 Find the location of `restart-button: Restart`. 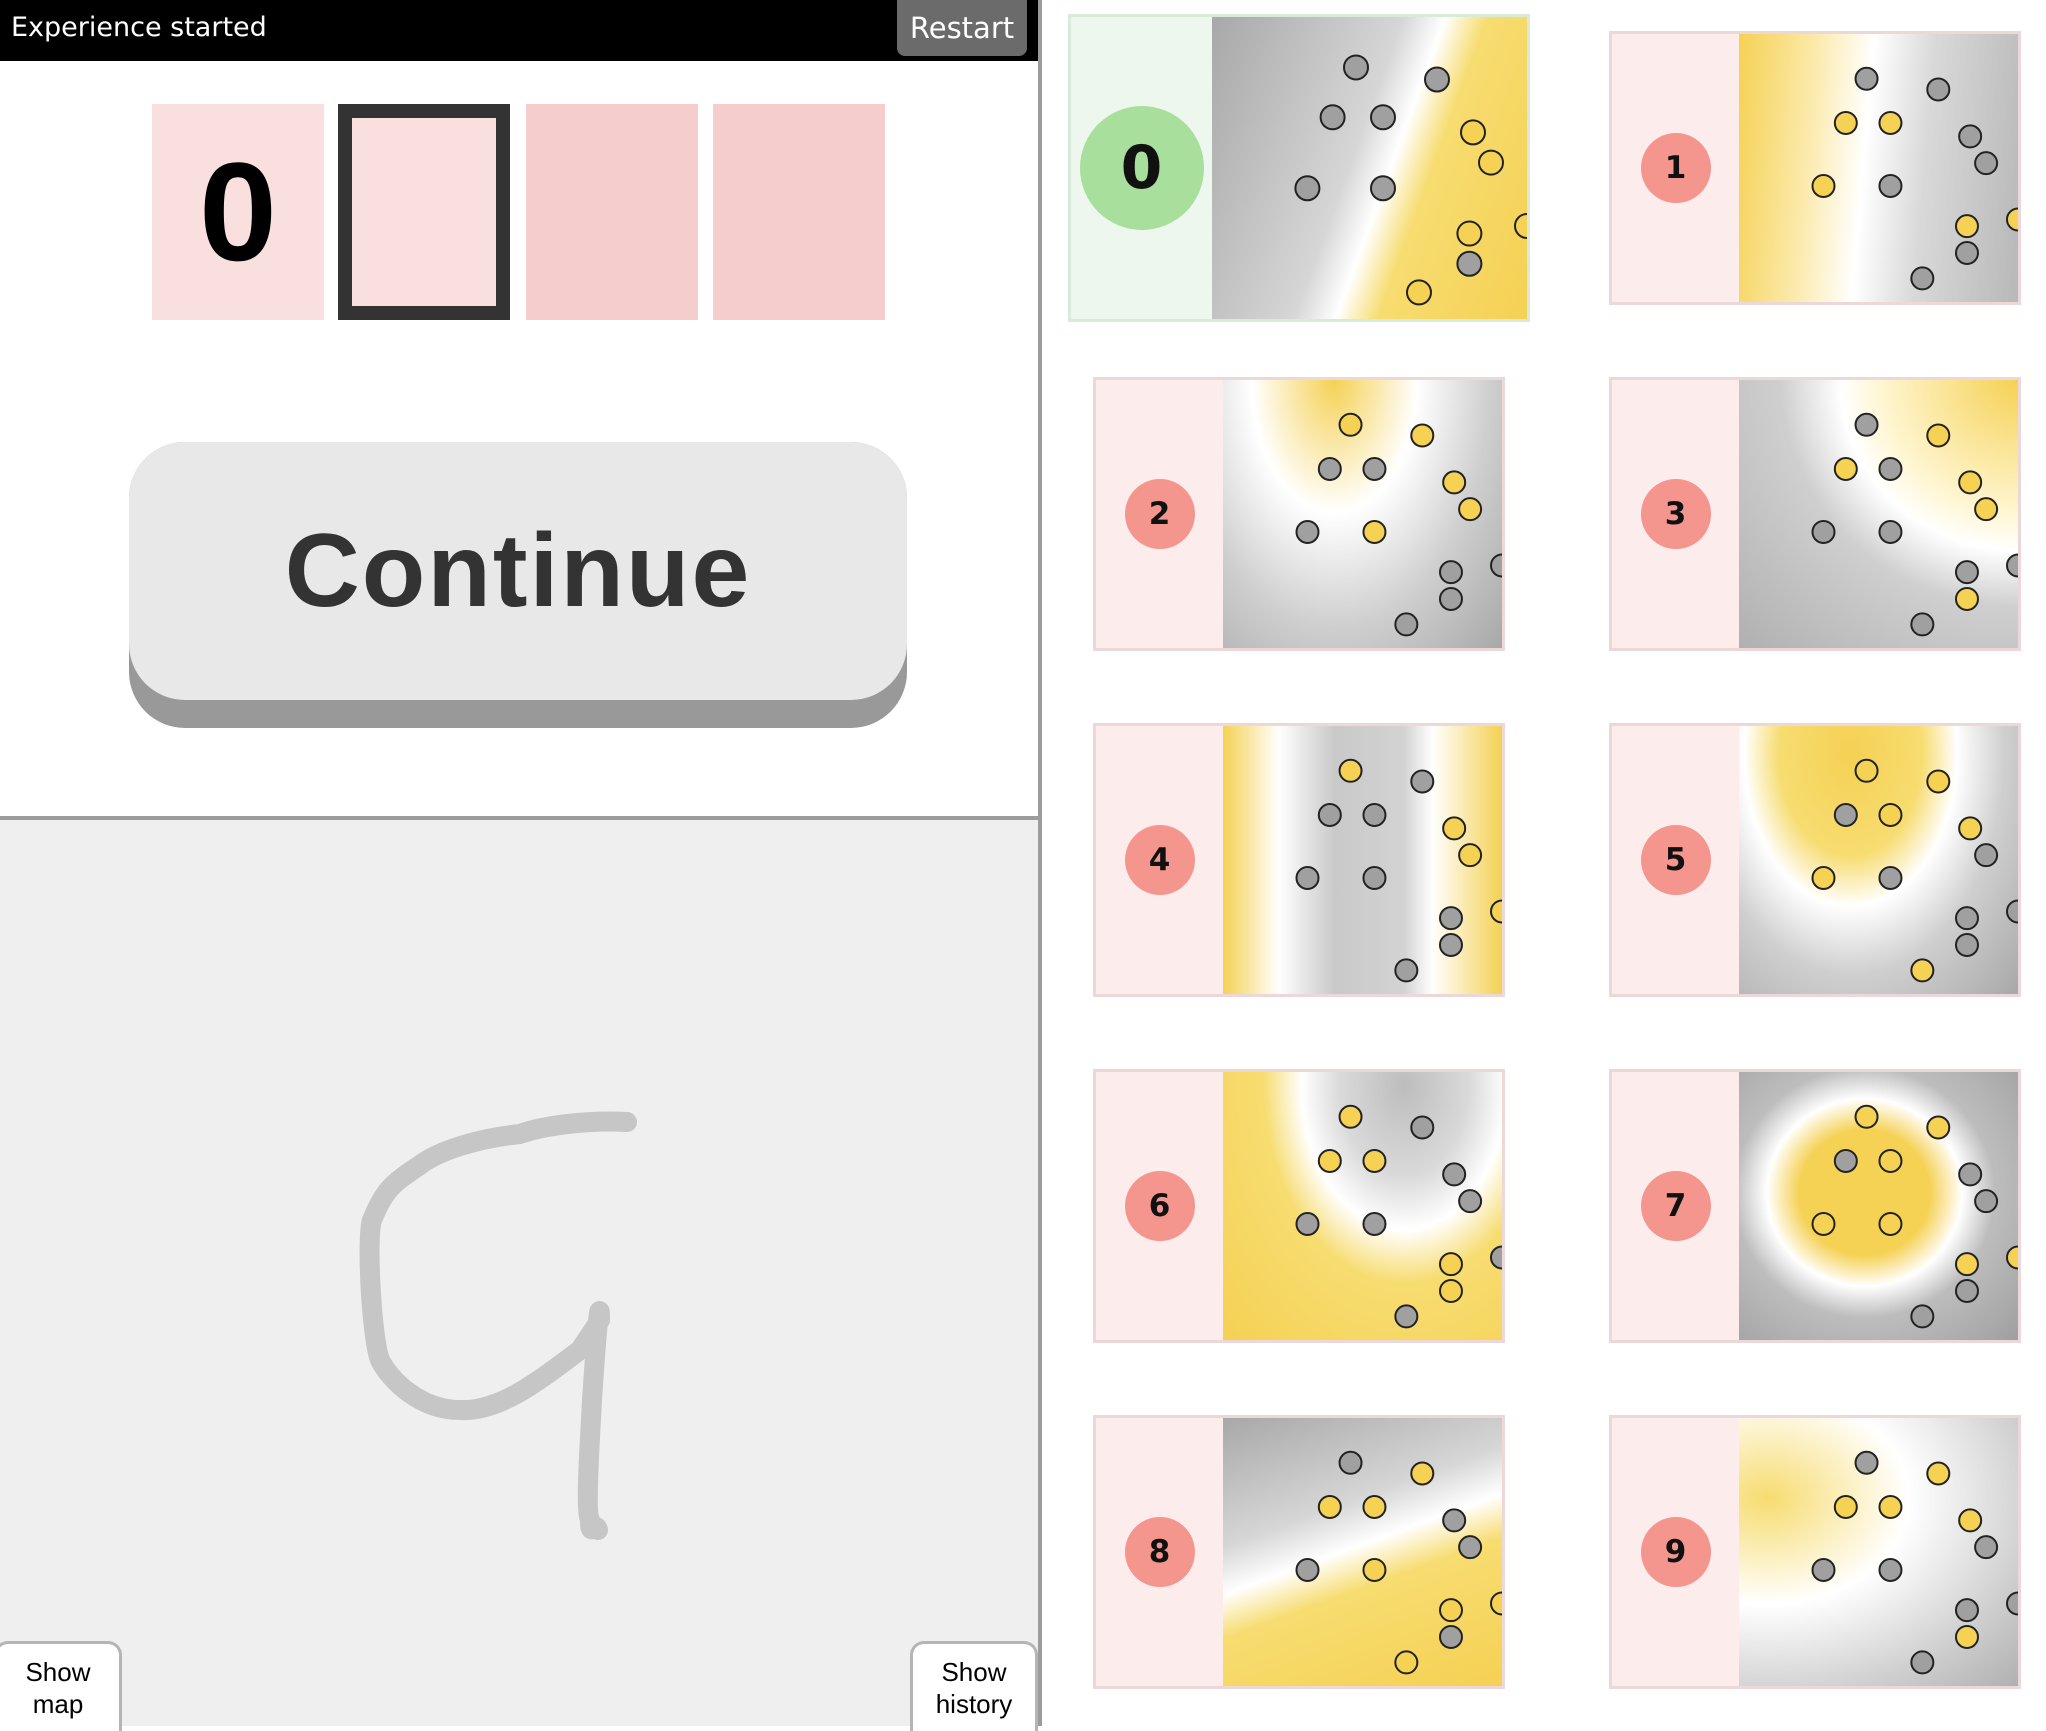

restart-button: Restart is located at coordinates (962, 28).